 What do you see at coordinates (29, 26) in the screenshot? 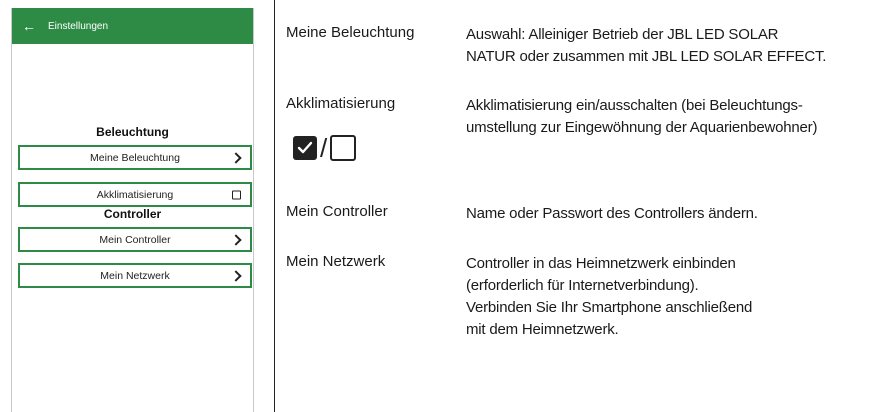
I see `back-arrow-icon: ←` at bounding box center [29, 26].